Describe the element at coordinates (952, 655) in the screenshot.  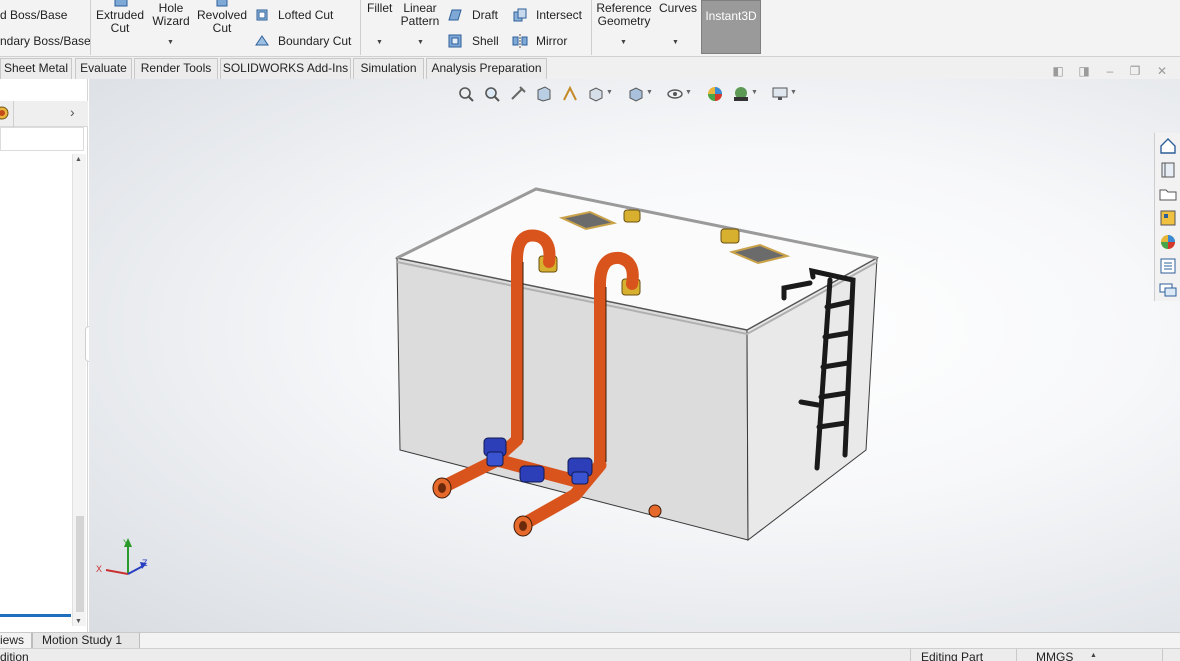
I see `status-editing-part: Editing Part` at that location.